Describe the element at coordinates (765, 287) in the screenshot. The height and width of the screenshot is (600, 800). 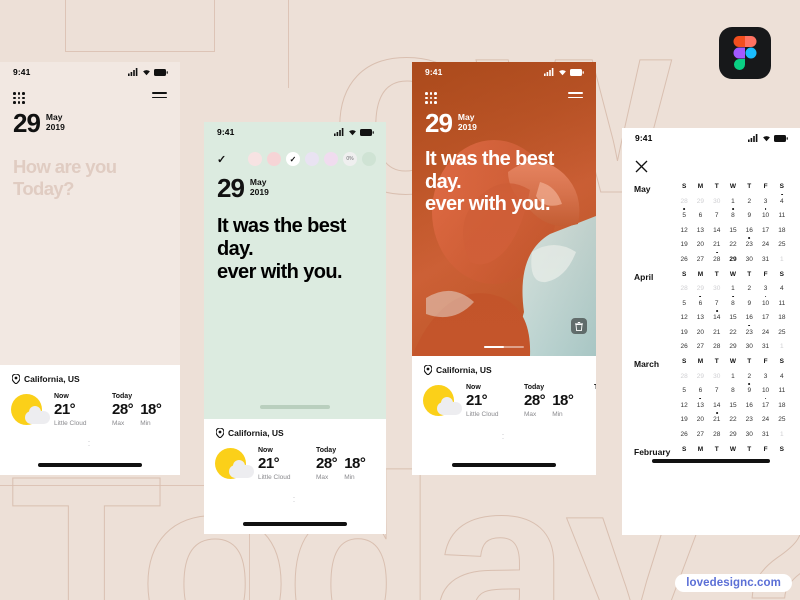
I see `calendar-day-cell: 3` at that location.